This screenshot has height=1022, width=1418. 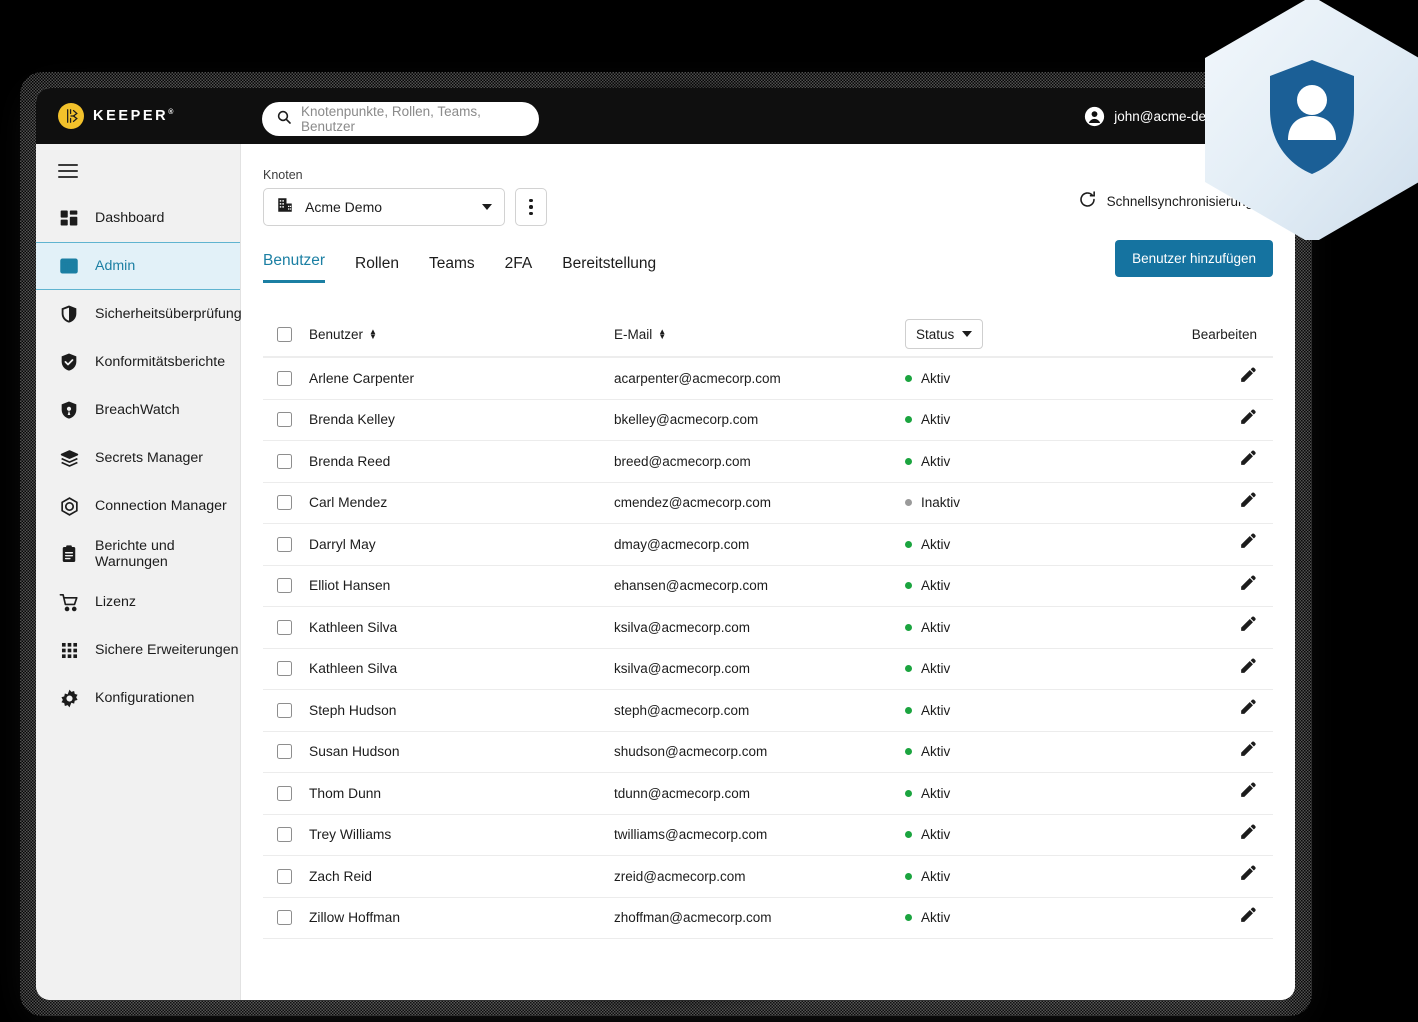 I want to click on sidebar-item-konfigurationen: Konfigurationen, so click(x=138, y=698).